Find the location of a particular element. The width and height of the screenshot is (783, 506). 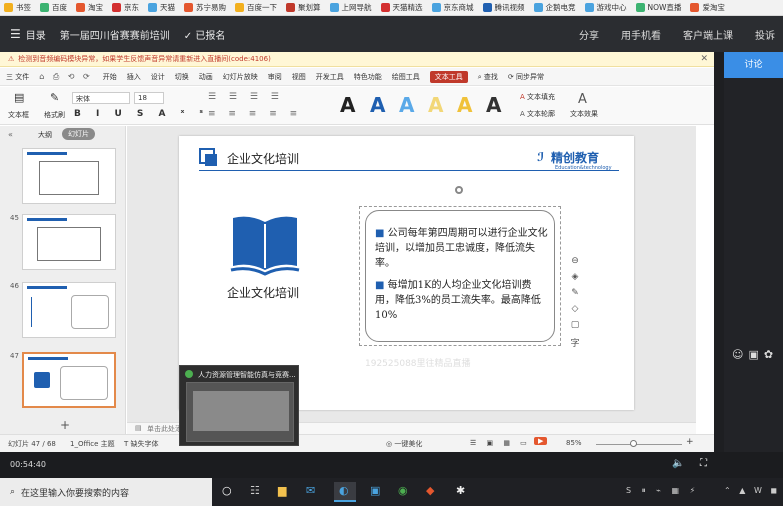

menu-transition: 切换 is located at coordinates (182, 77).